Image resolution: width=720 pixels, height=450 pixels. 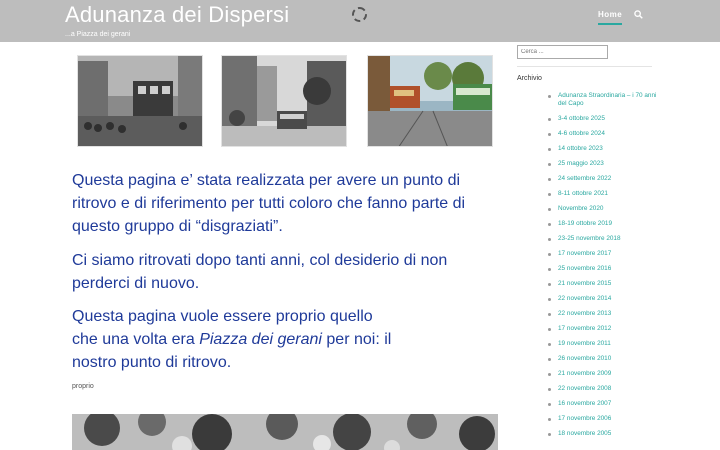 I want to click on archive-link: 21 novembre 2009, so click(x=603, y=374).